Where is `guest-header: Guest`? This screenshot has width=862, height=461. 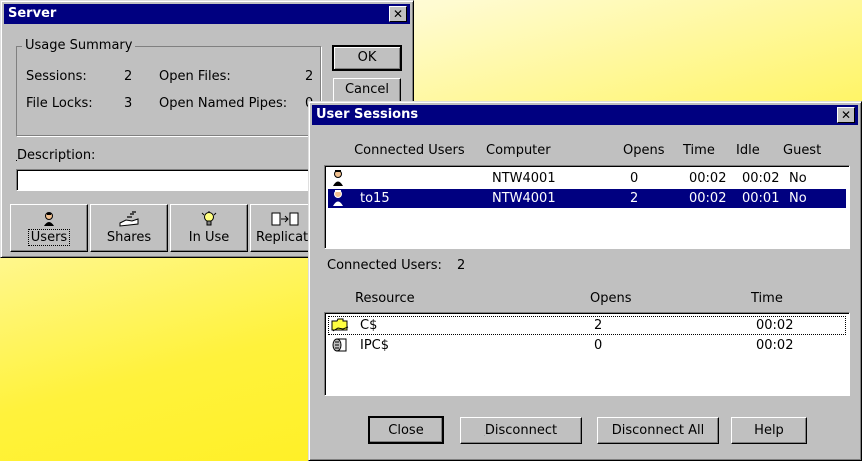 guest-header: Guest is located at coordinates (802, 150).